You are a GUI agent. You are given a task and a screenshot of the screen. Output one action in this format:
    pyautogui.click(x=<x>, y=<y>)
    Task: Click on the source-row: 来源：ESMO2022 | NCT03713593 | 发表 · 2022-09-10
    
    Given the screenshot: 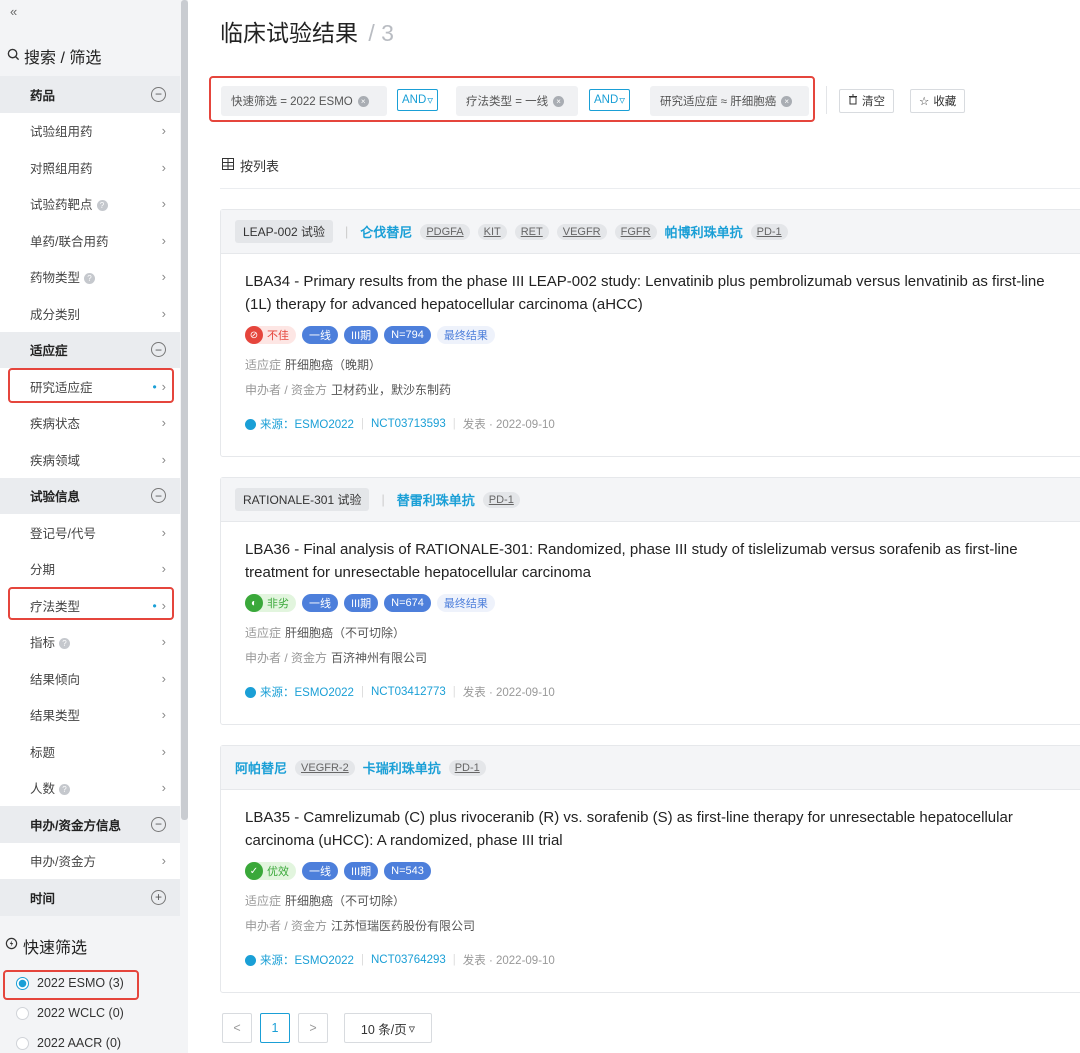 What is the action you would take?
    pyautogui.click(x=655, y=424)
    